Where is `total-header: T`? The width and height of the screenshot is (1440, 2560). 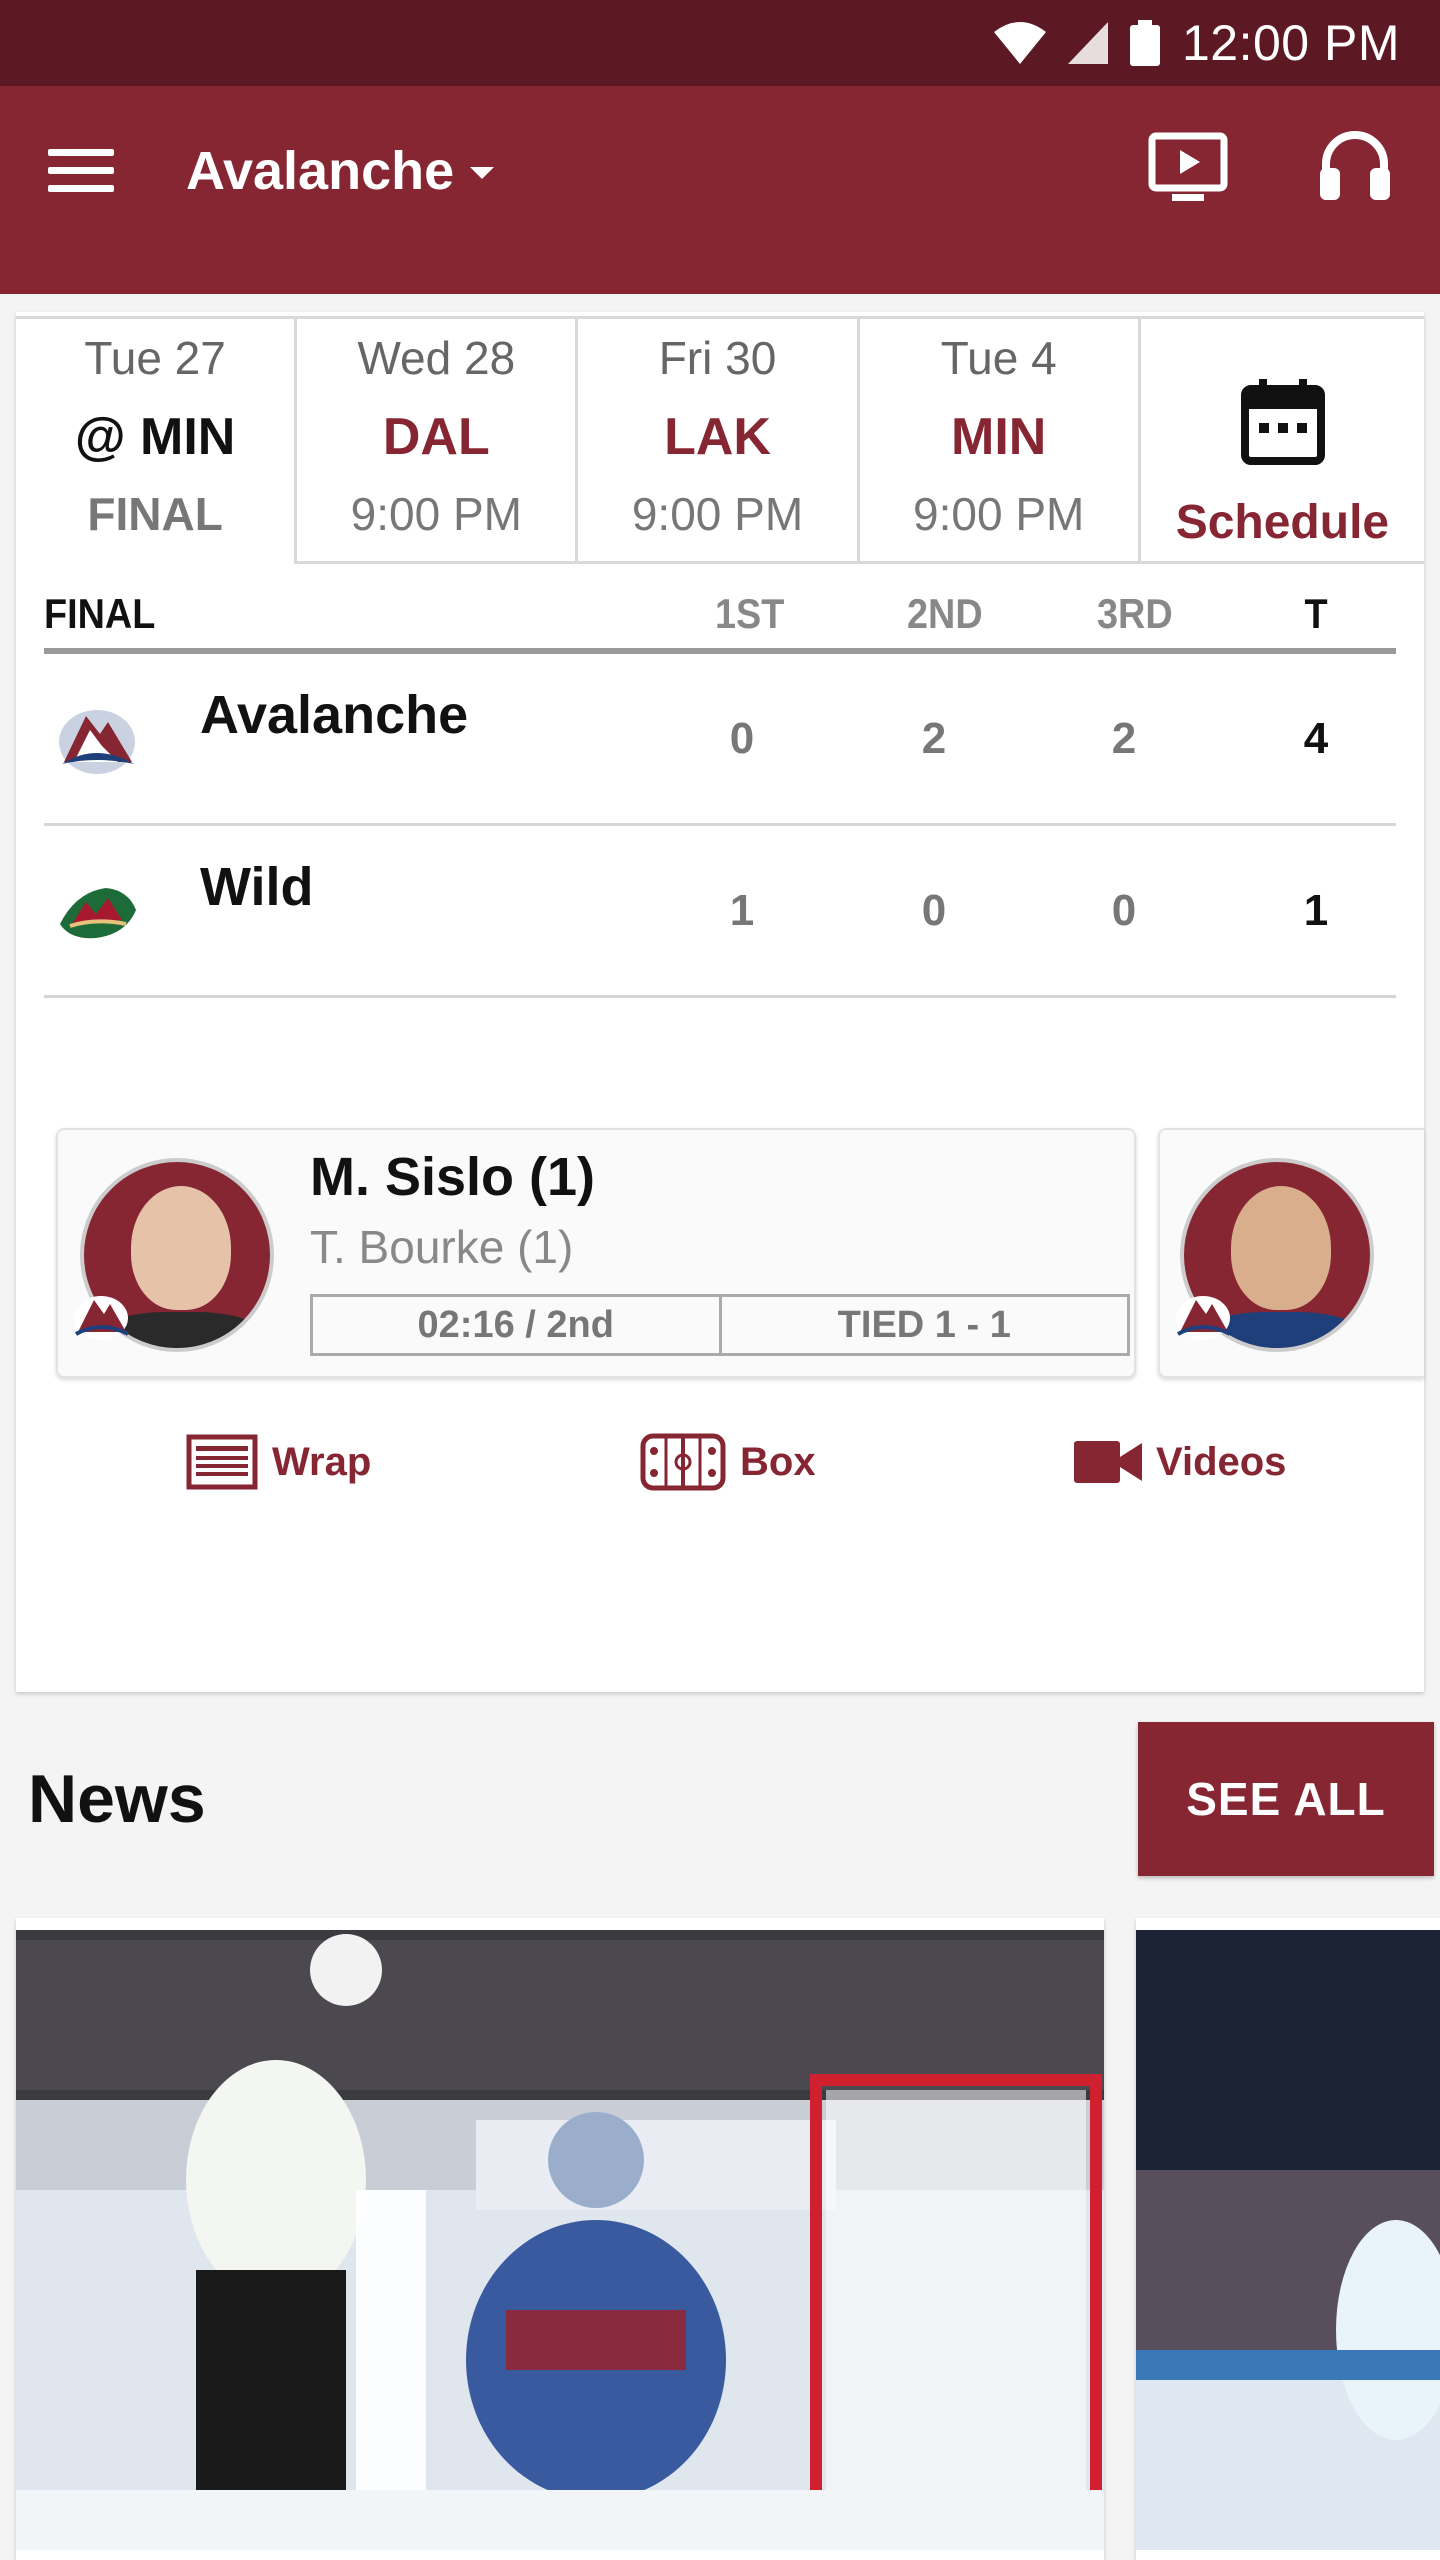
total-header: T is located at coordinates (1316, 613).